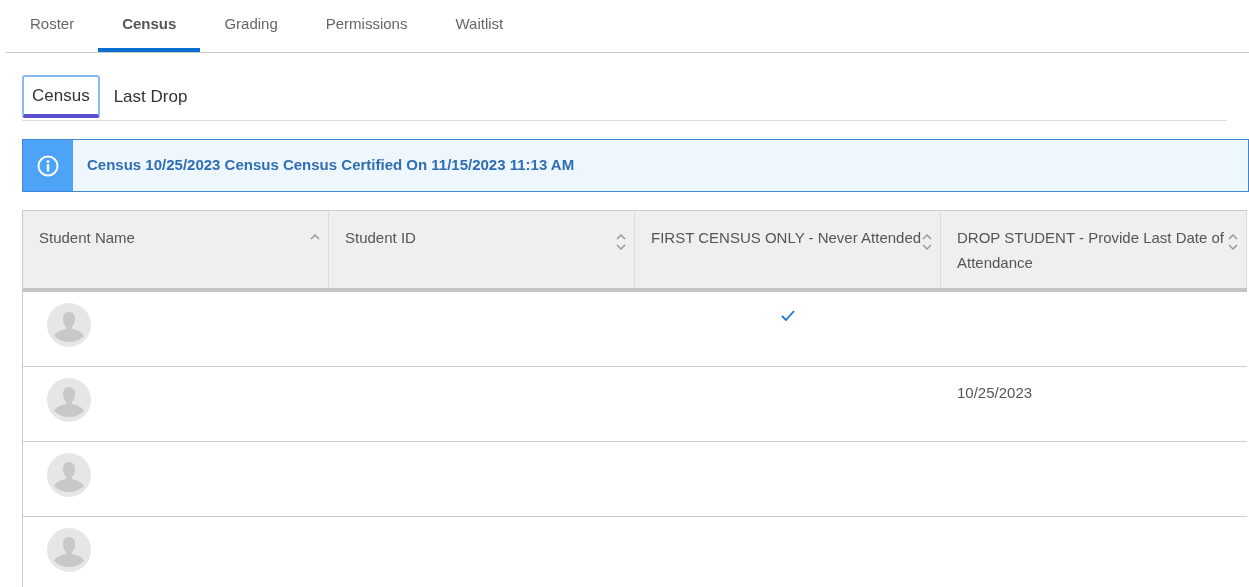 This screenshot has height=587, width=1249. What do you see at coordinates (788, 249) in the screenshot?
I see `column-header: FIRST CENSUS ONLY - Never Attended` at bounding box center [788, 249].